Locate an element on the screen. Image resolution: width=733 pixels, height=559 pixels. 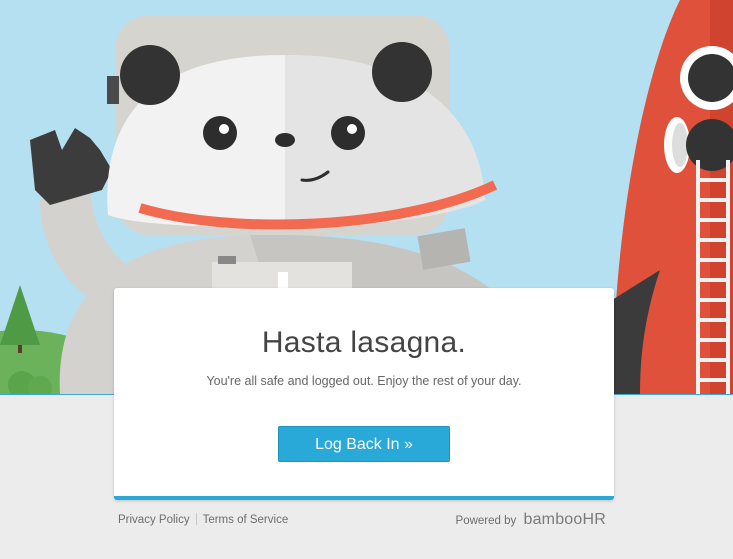
powered-by: Powered by bambooHR is located at coordinates (531, 520).